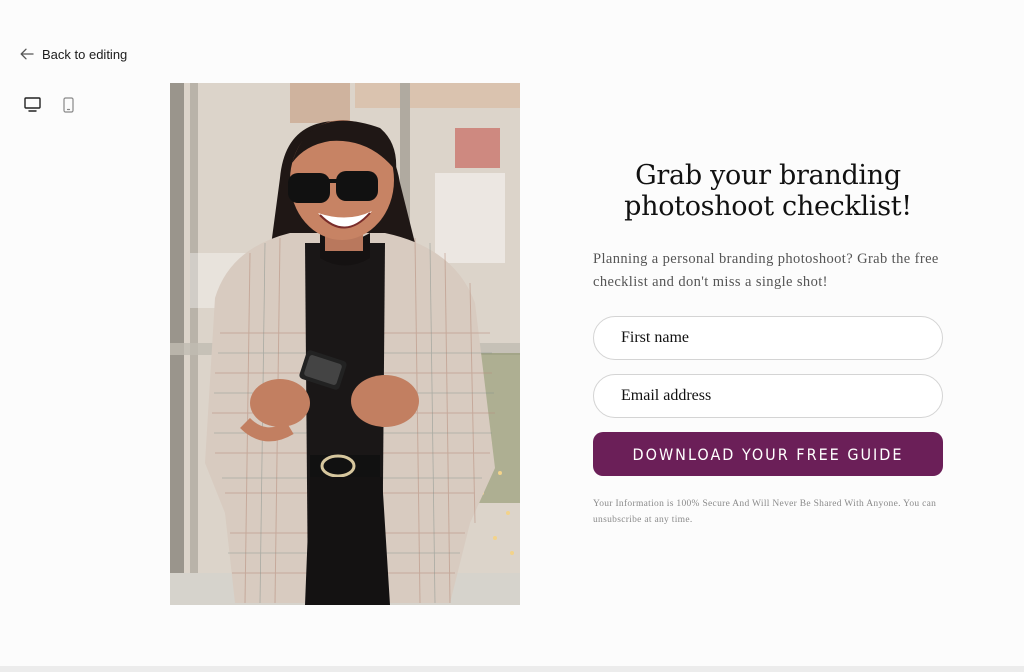  What do you see at coordinates (27, 54) in the screenshot?
I see `arrow-left-icon` at bounding box center [27, 54].